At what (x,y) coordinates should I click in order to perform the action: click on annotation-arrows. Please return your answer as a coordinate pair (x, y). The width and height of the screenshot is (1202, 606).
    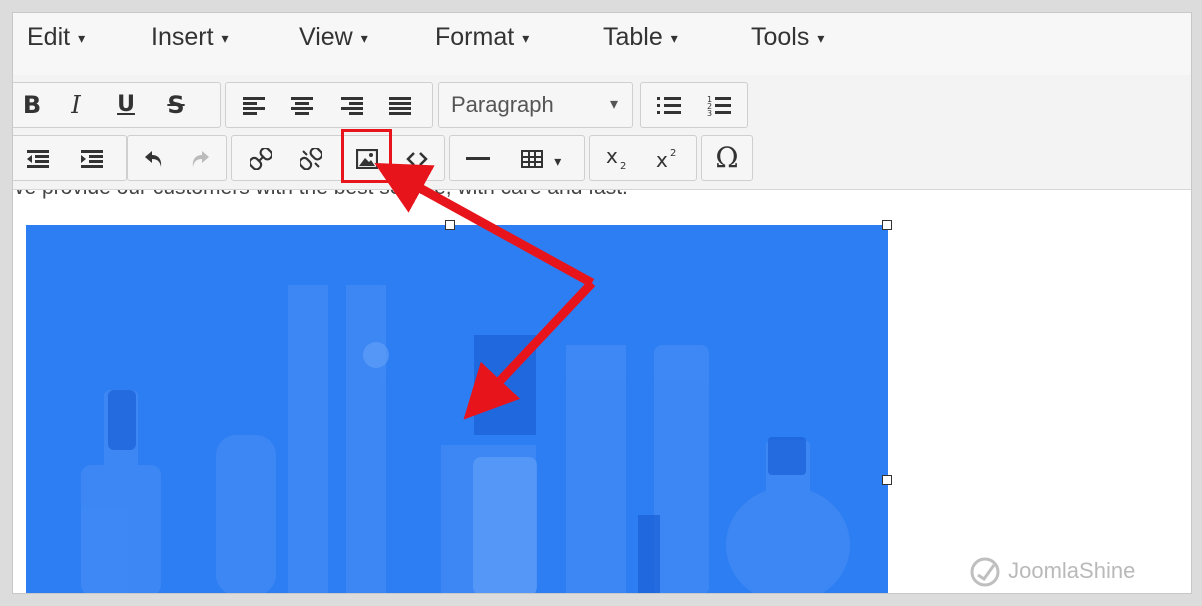
    Looking at the image, I should click on (485, 291).